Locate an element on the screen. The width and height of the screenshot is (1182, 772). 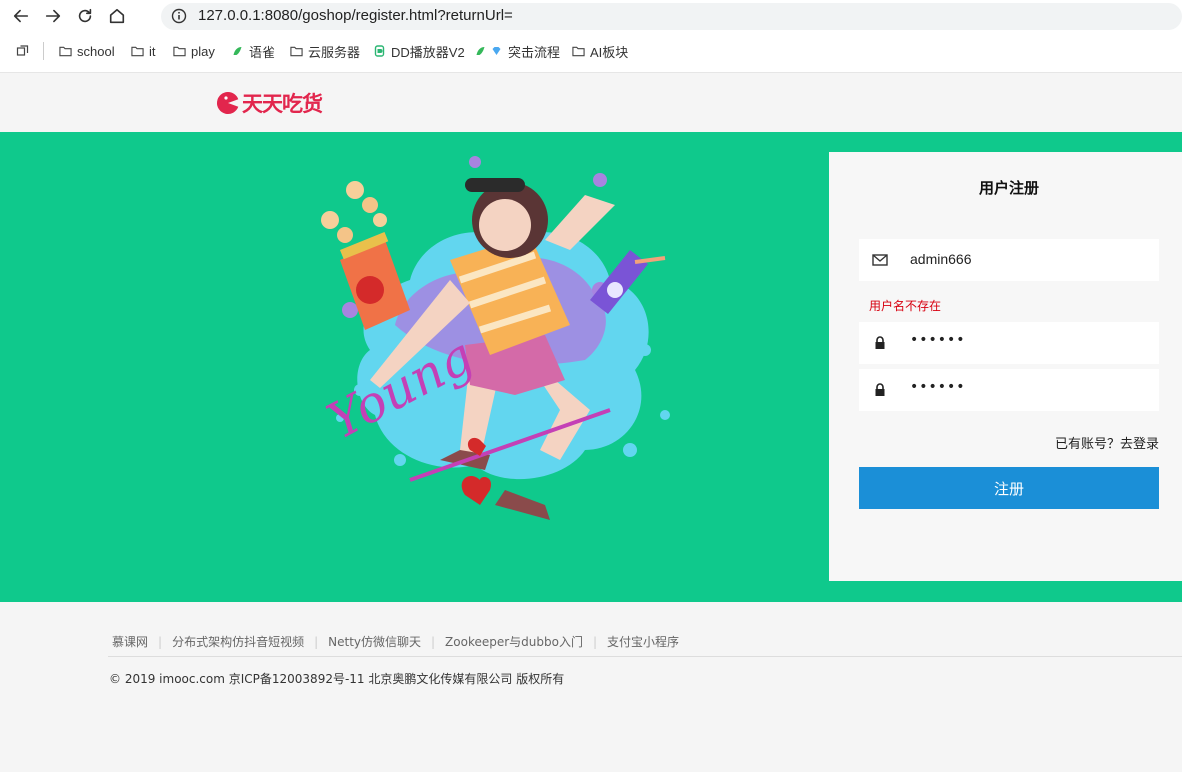
bookmark-label: play is located at coordinates (203, 51).